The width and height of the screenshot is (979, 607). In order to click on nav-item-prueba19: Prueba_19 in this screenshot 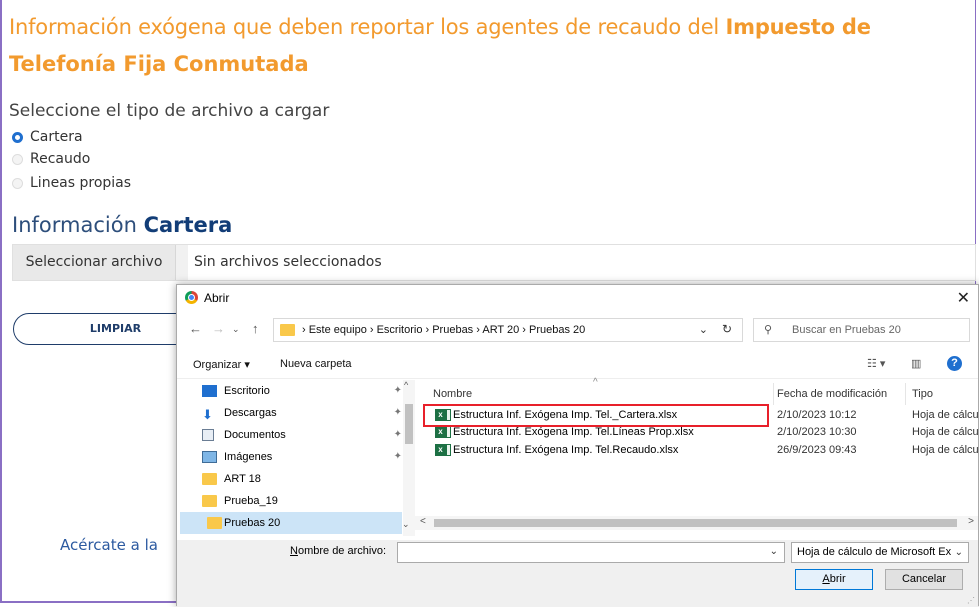, I will do `click(308, 501)`.